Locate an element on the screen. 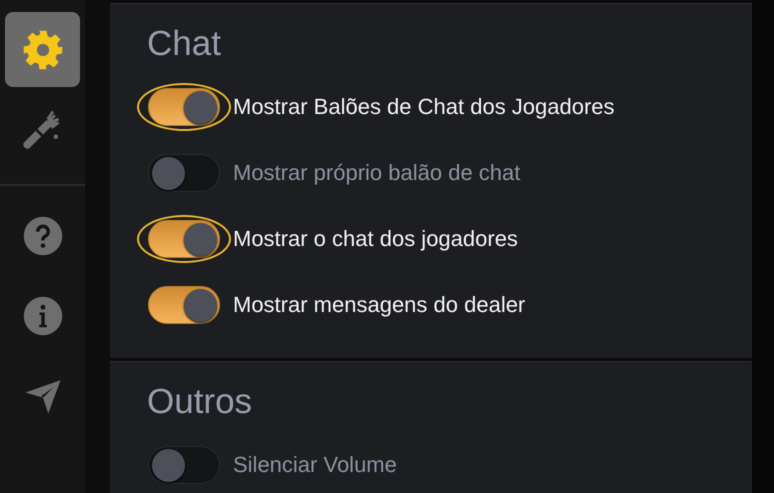  info-icon is located at coordinates (43, 316).